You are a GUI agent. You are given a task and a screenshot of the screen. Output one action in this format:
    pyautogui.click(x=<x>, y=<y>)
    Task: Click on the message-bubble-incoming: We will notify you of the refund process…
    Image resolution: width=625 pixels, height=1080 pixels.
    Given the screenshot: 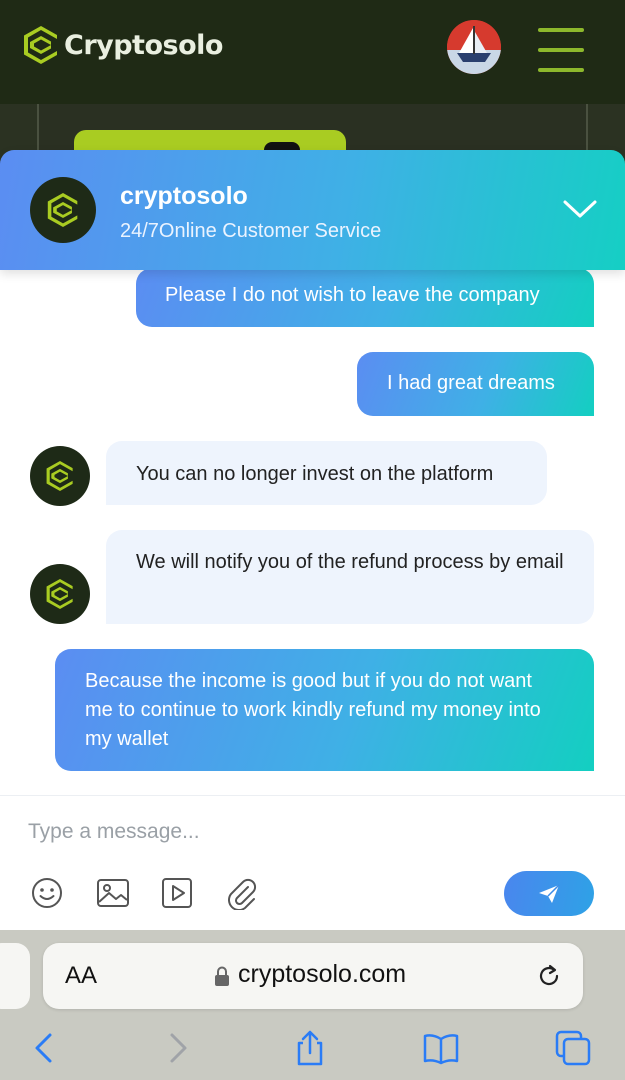 What is the action you would take?
    pyautogui.click(x=350, y=577)
    